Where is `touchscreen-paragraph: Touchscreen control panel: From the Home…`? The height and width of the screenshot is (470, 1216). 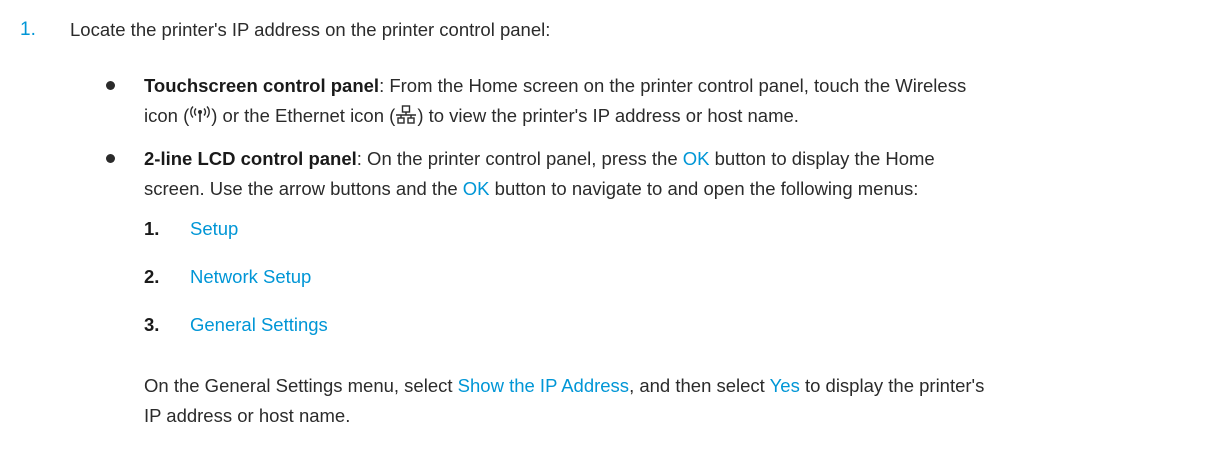 touchscreen-paragraph: Touchscreen control panel: From the Home… is located at coordinates (555, 102).